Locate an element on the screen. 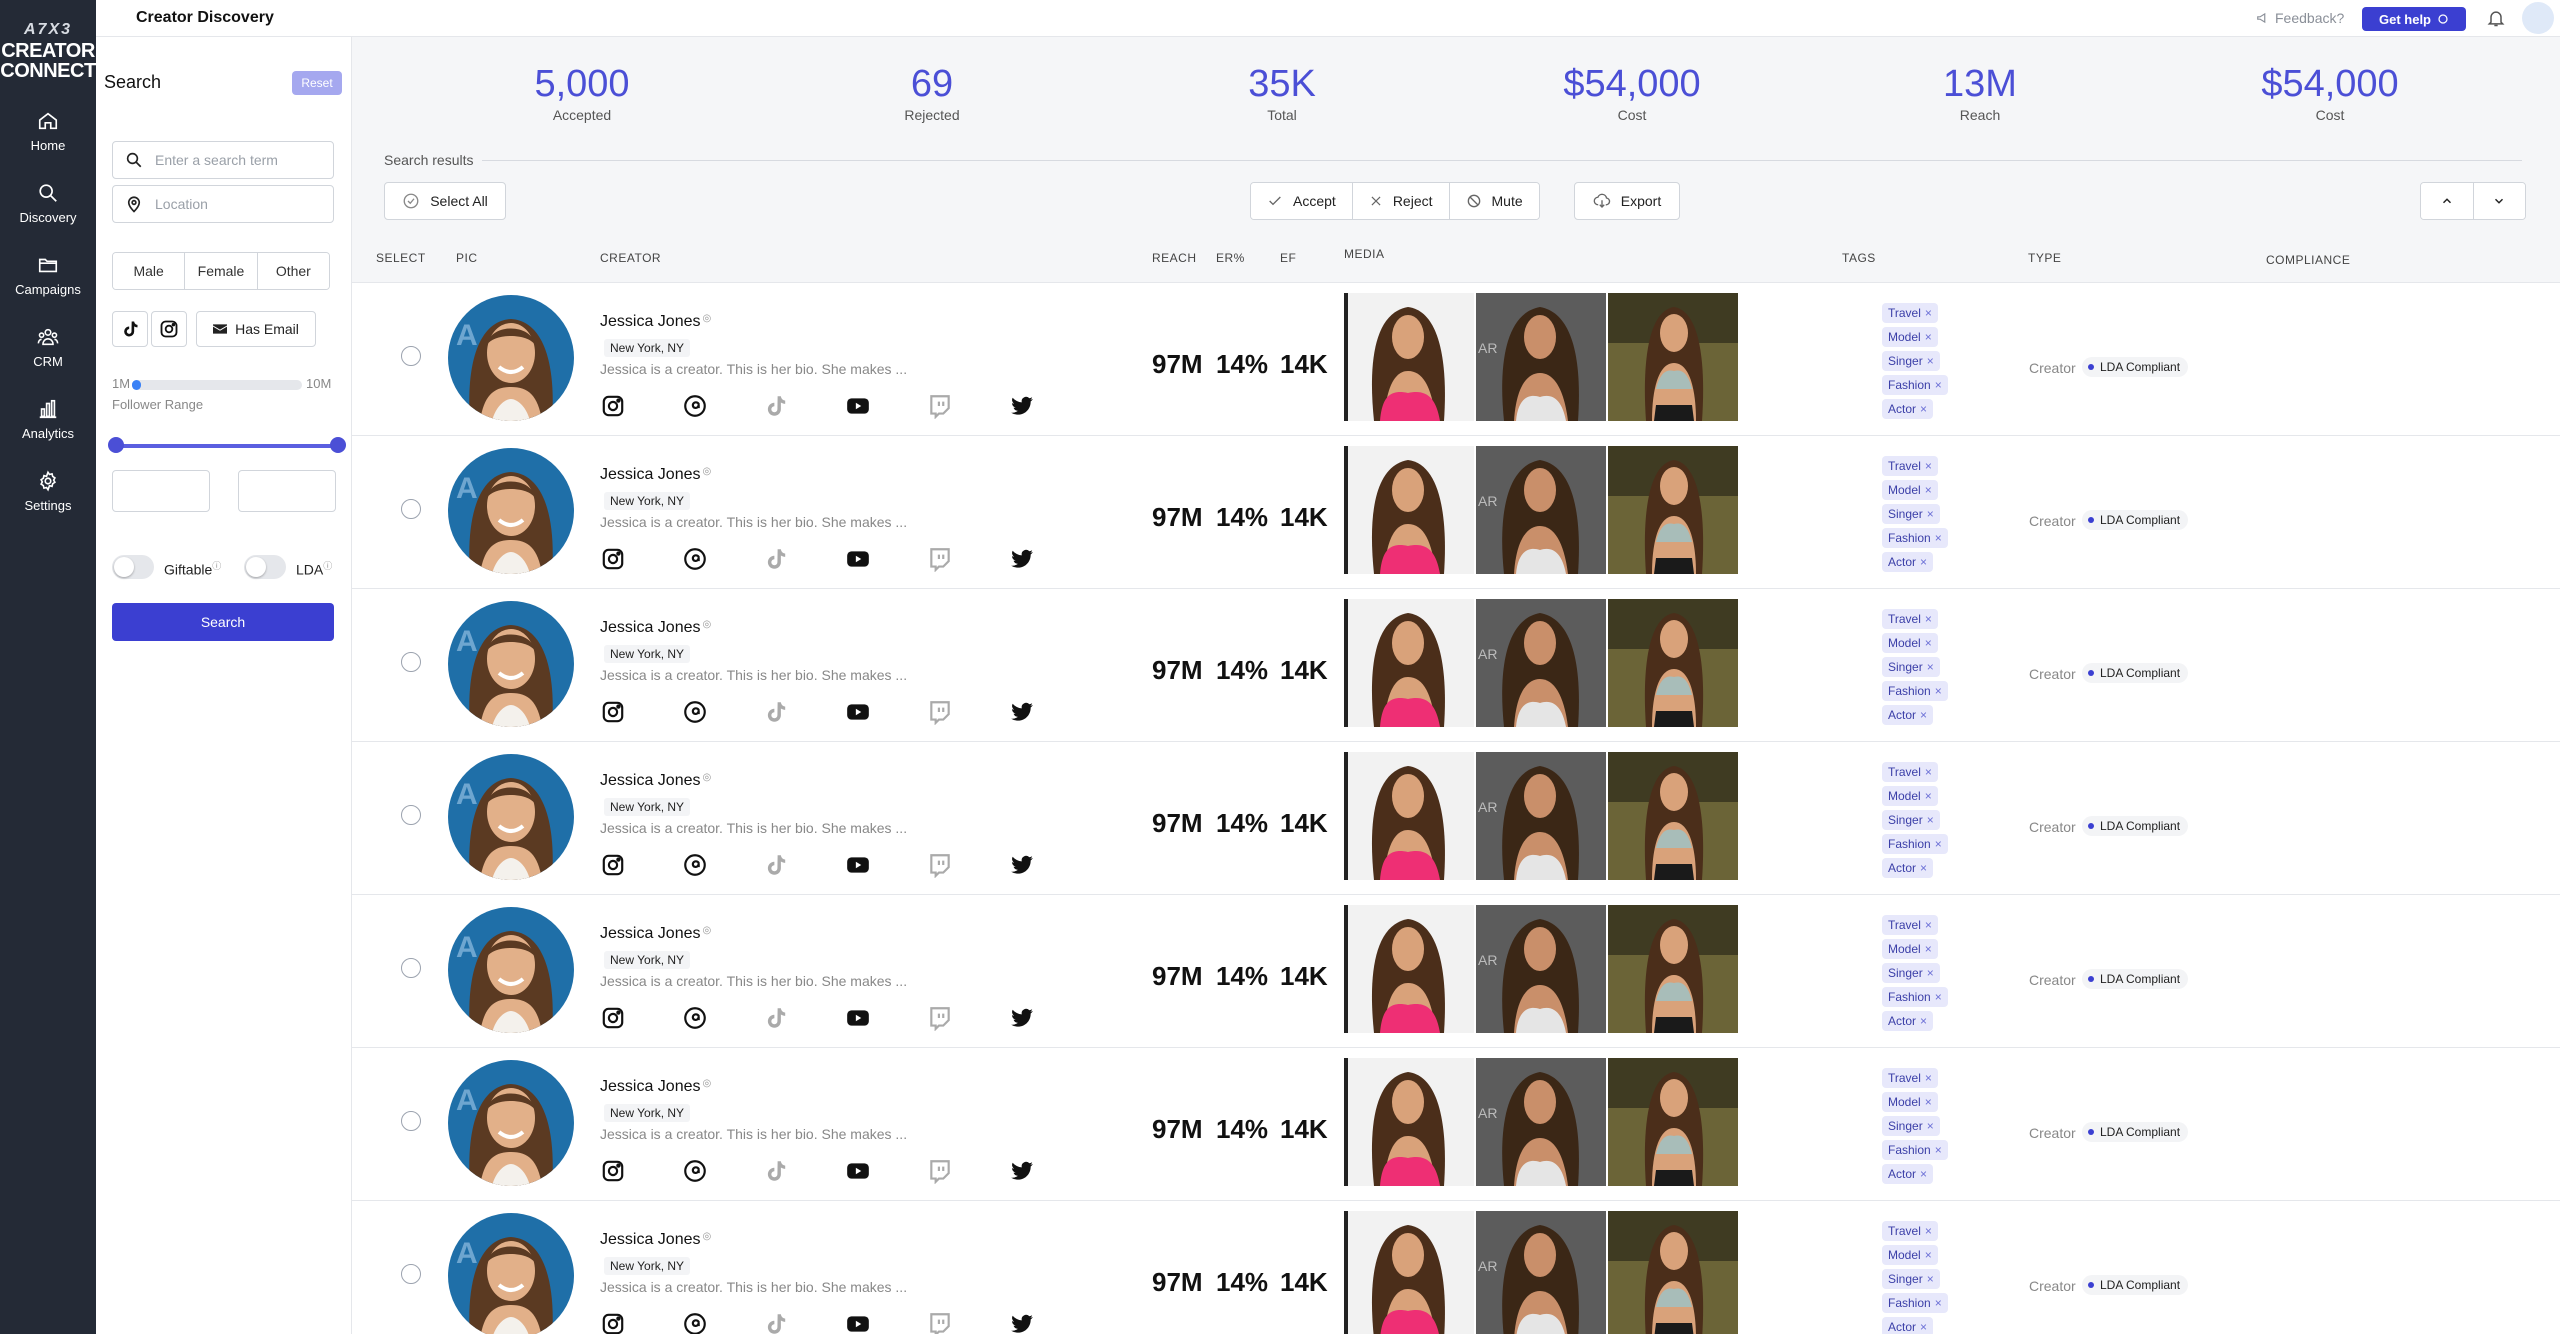 The image size is (2560, 1334). accept-button: Accept is located at coordinates (1302, 201).